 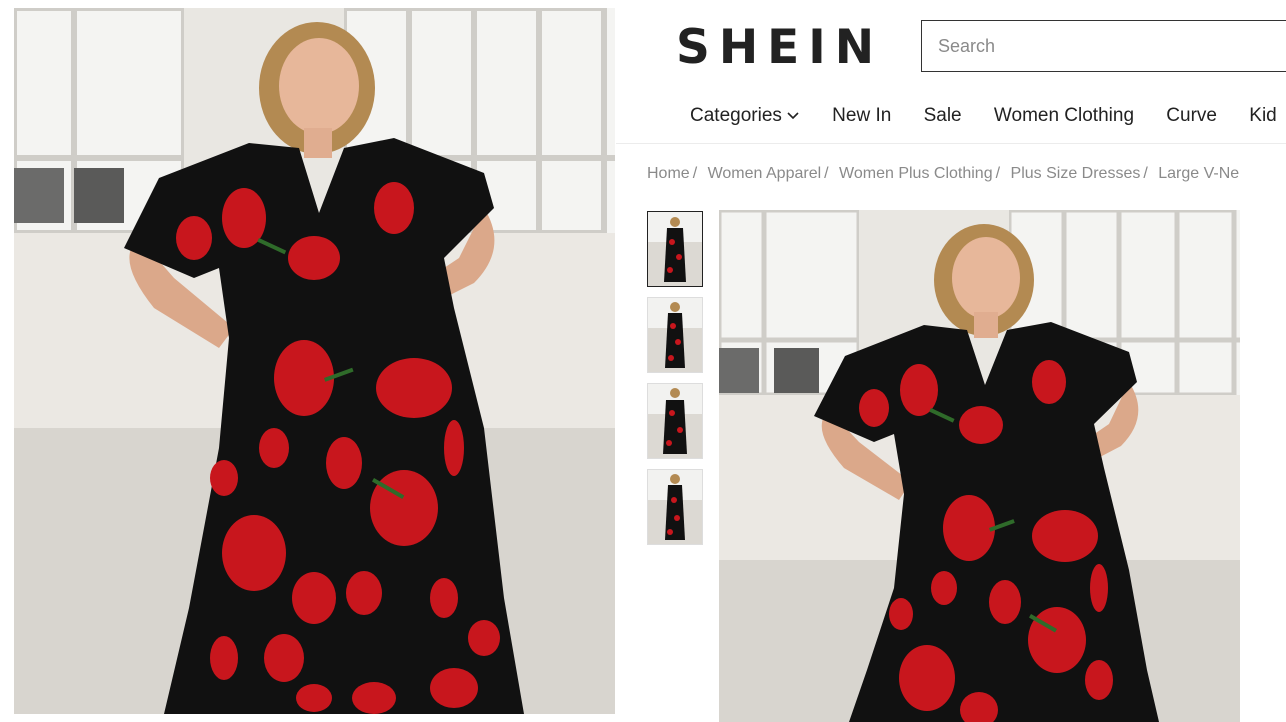 I want to click on breadcrumb-home: Home, so click(x=668, y=173).